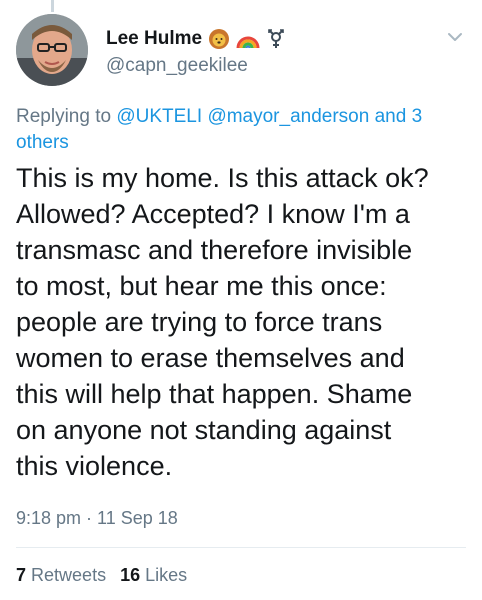 This screenshot has width=482, height=600. I want to click on avatar, so click(52, 50).